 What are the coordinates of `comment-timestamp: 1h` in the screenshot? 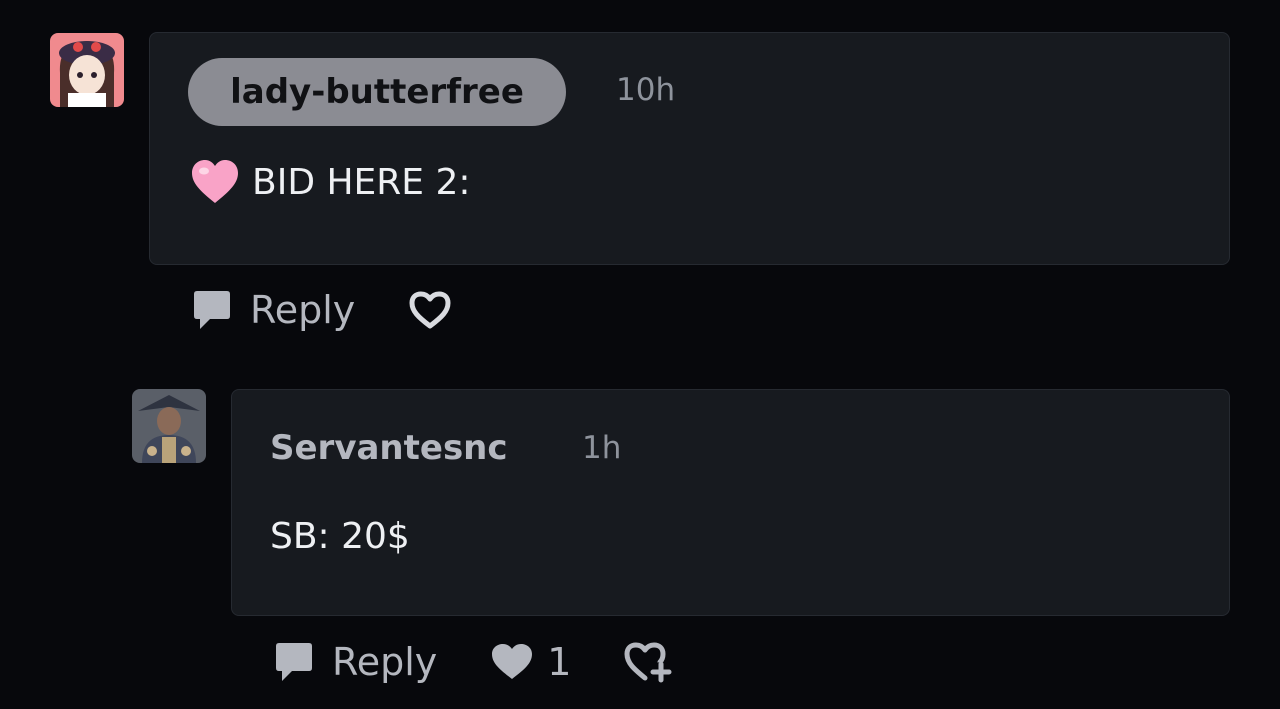 It's located at (601, 448).